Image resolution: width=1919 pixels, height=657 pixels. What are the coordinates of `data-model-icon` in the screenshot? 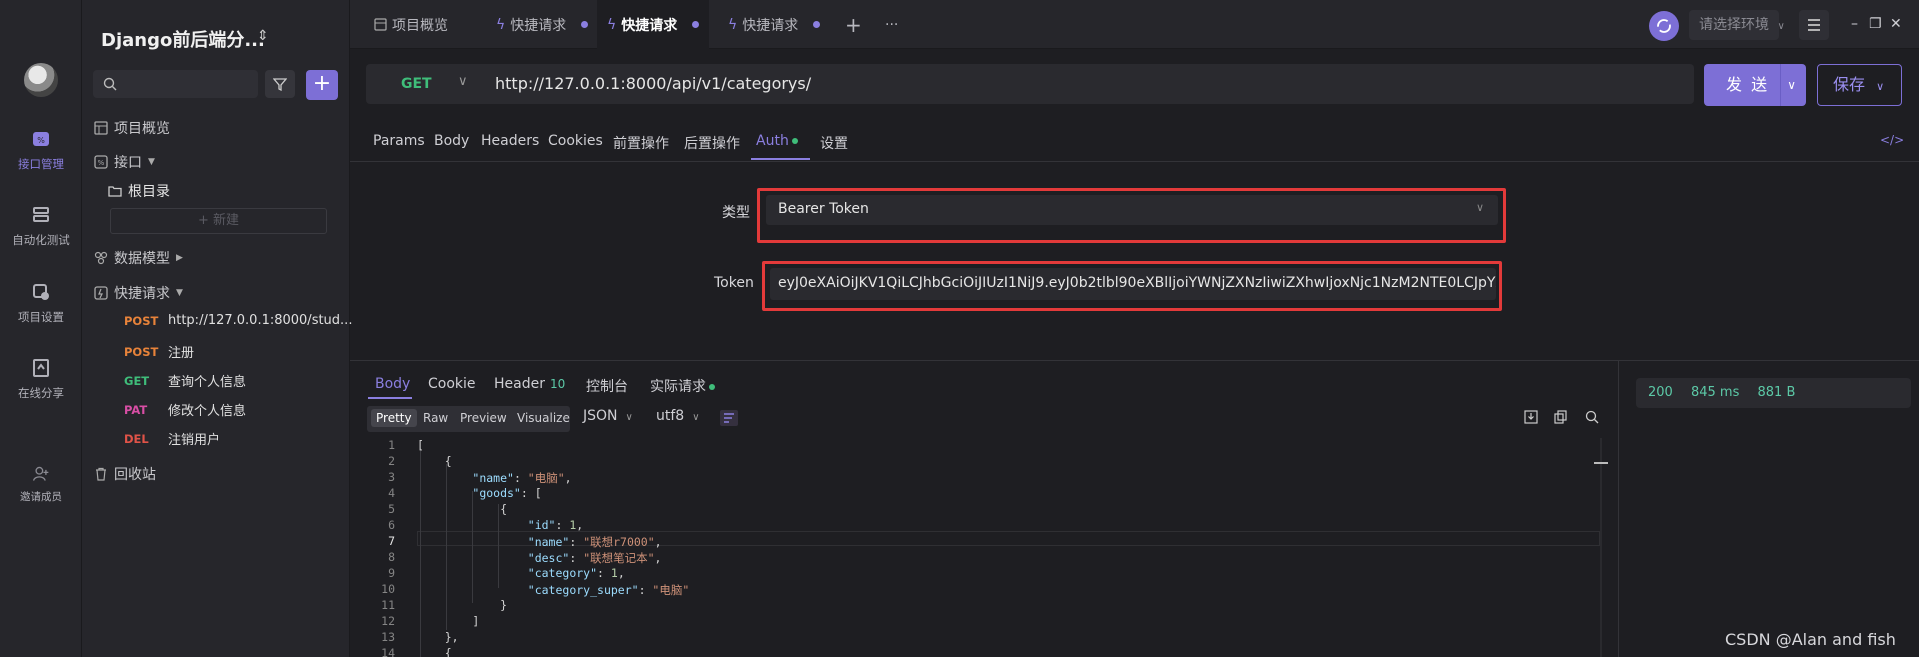 It's located at (101, 258).